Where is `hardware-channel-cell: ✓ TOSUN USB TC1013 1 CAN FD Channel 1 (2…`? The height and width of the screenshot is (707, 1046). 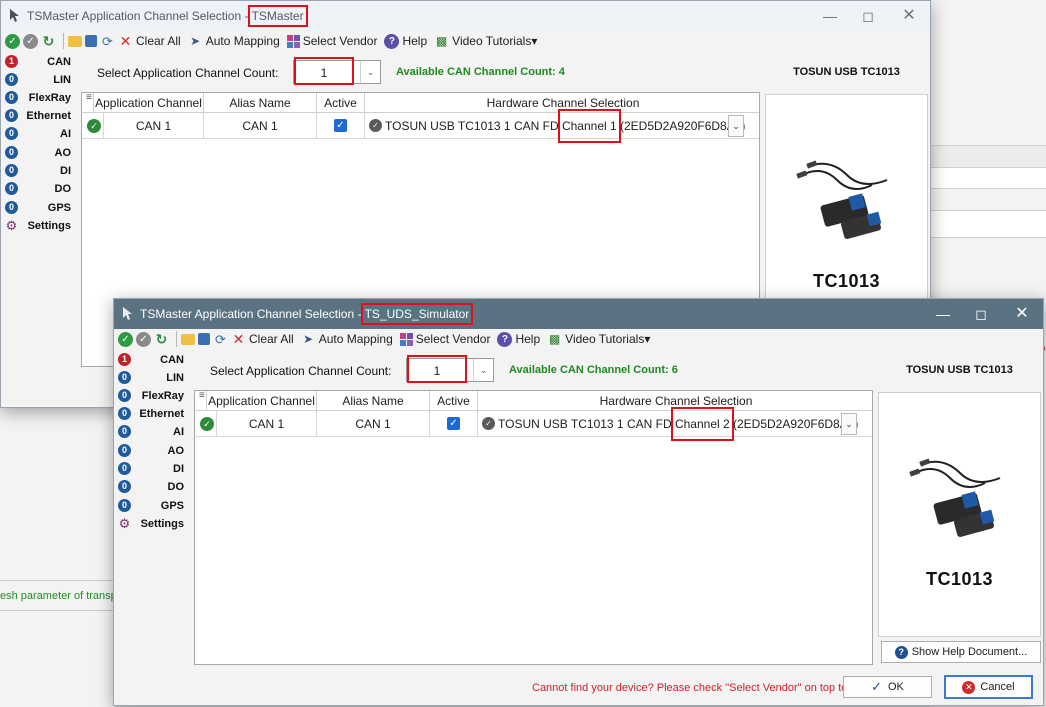 hardware-channel-cell: ✓ TOSUN USB TC1013 1 CAN FD Channel 1 (2… is located at coordinates (563, 126).